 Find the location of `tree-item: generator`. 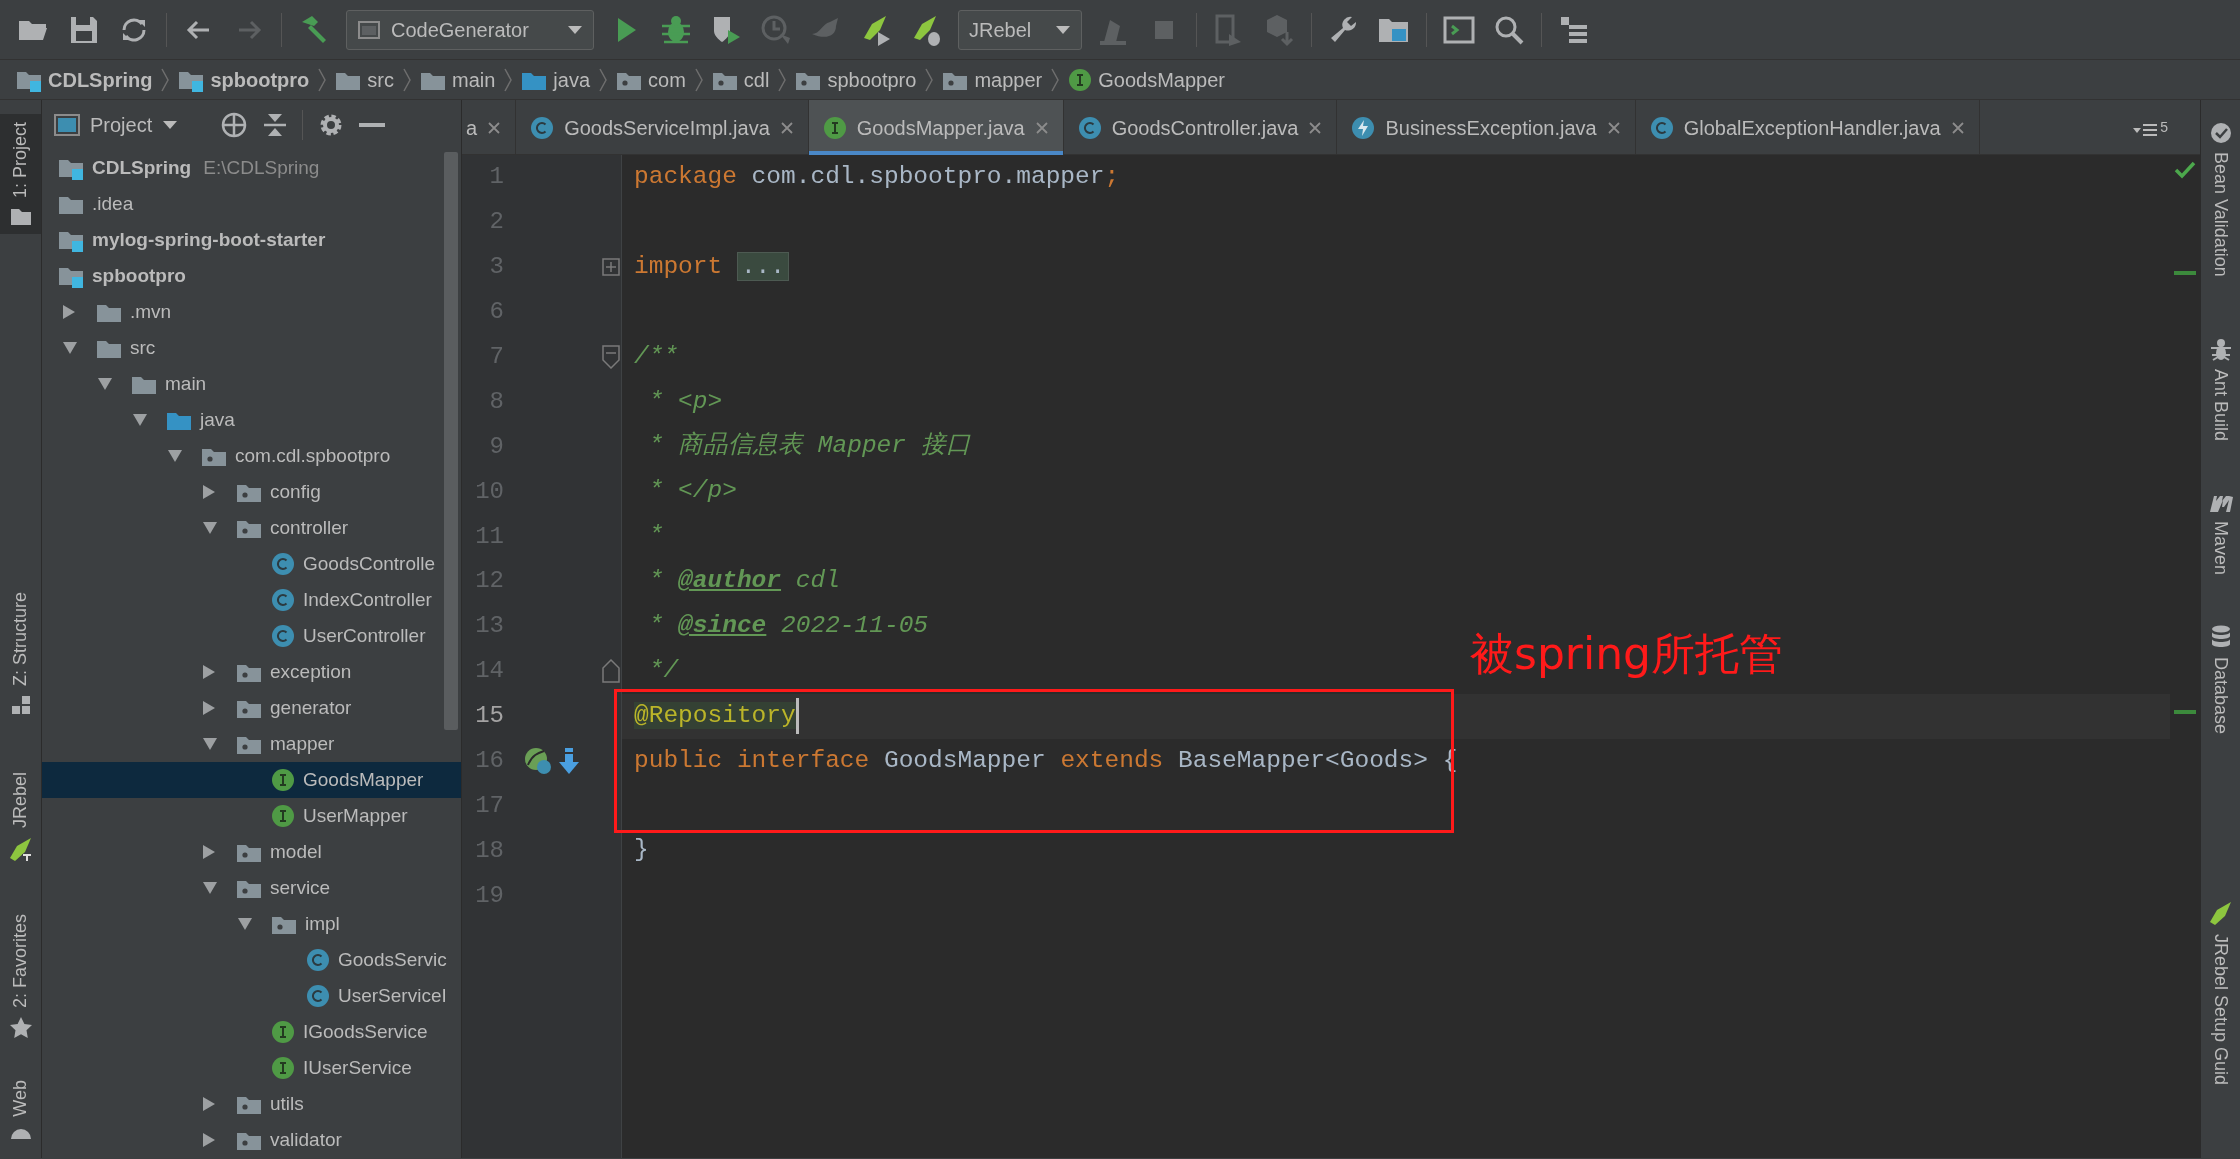

tree-item: generator is located at coordinates (251, 708).